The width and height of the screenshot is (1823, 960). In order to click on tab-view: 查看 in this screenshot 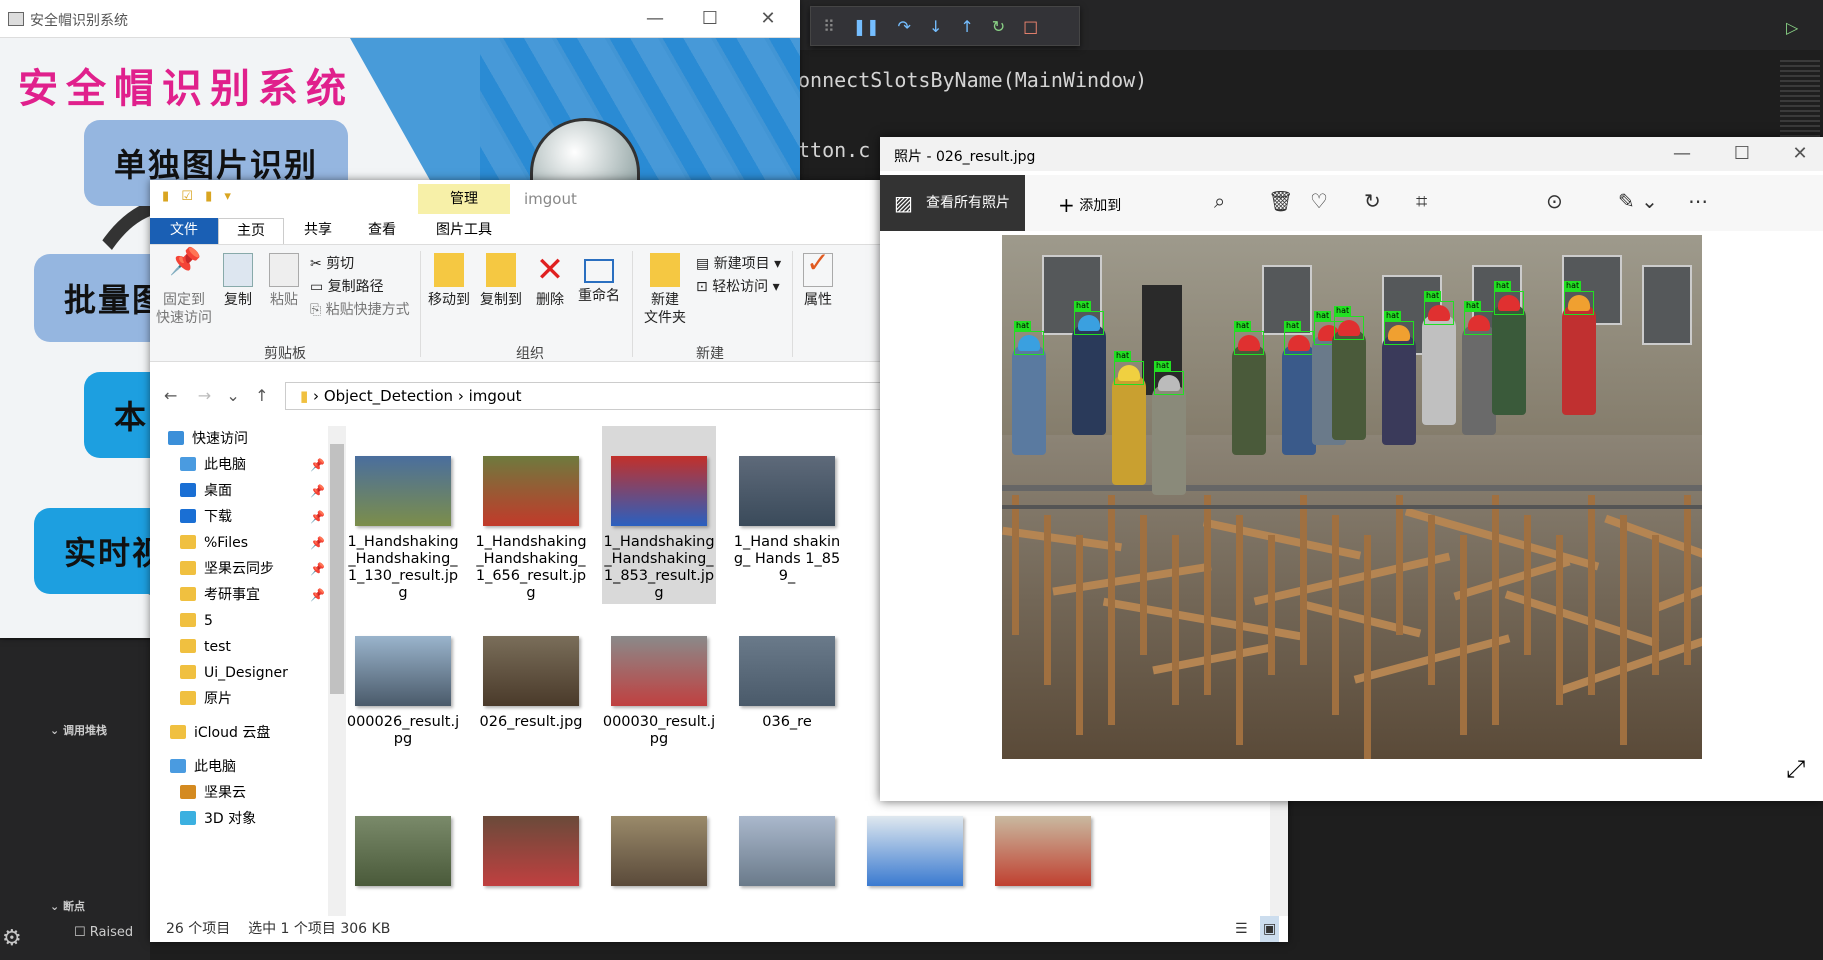, I will do `click(382, 231)`.